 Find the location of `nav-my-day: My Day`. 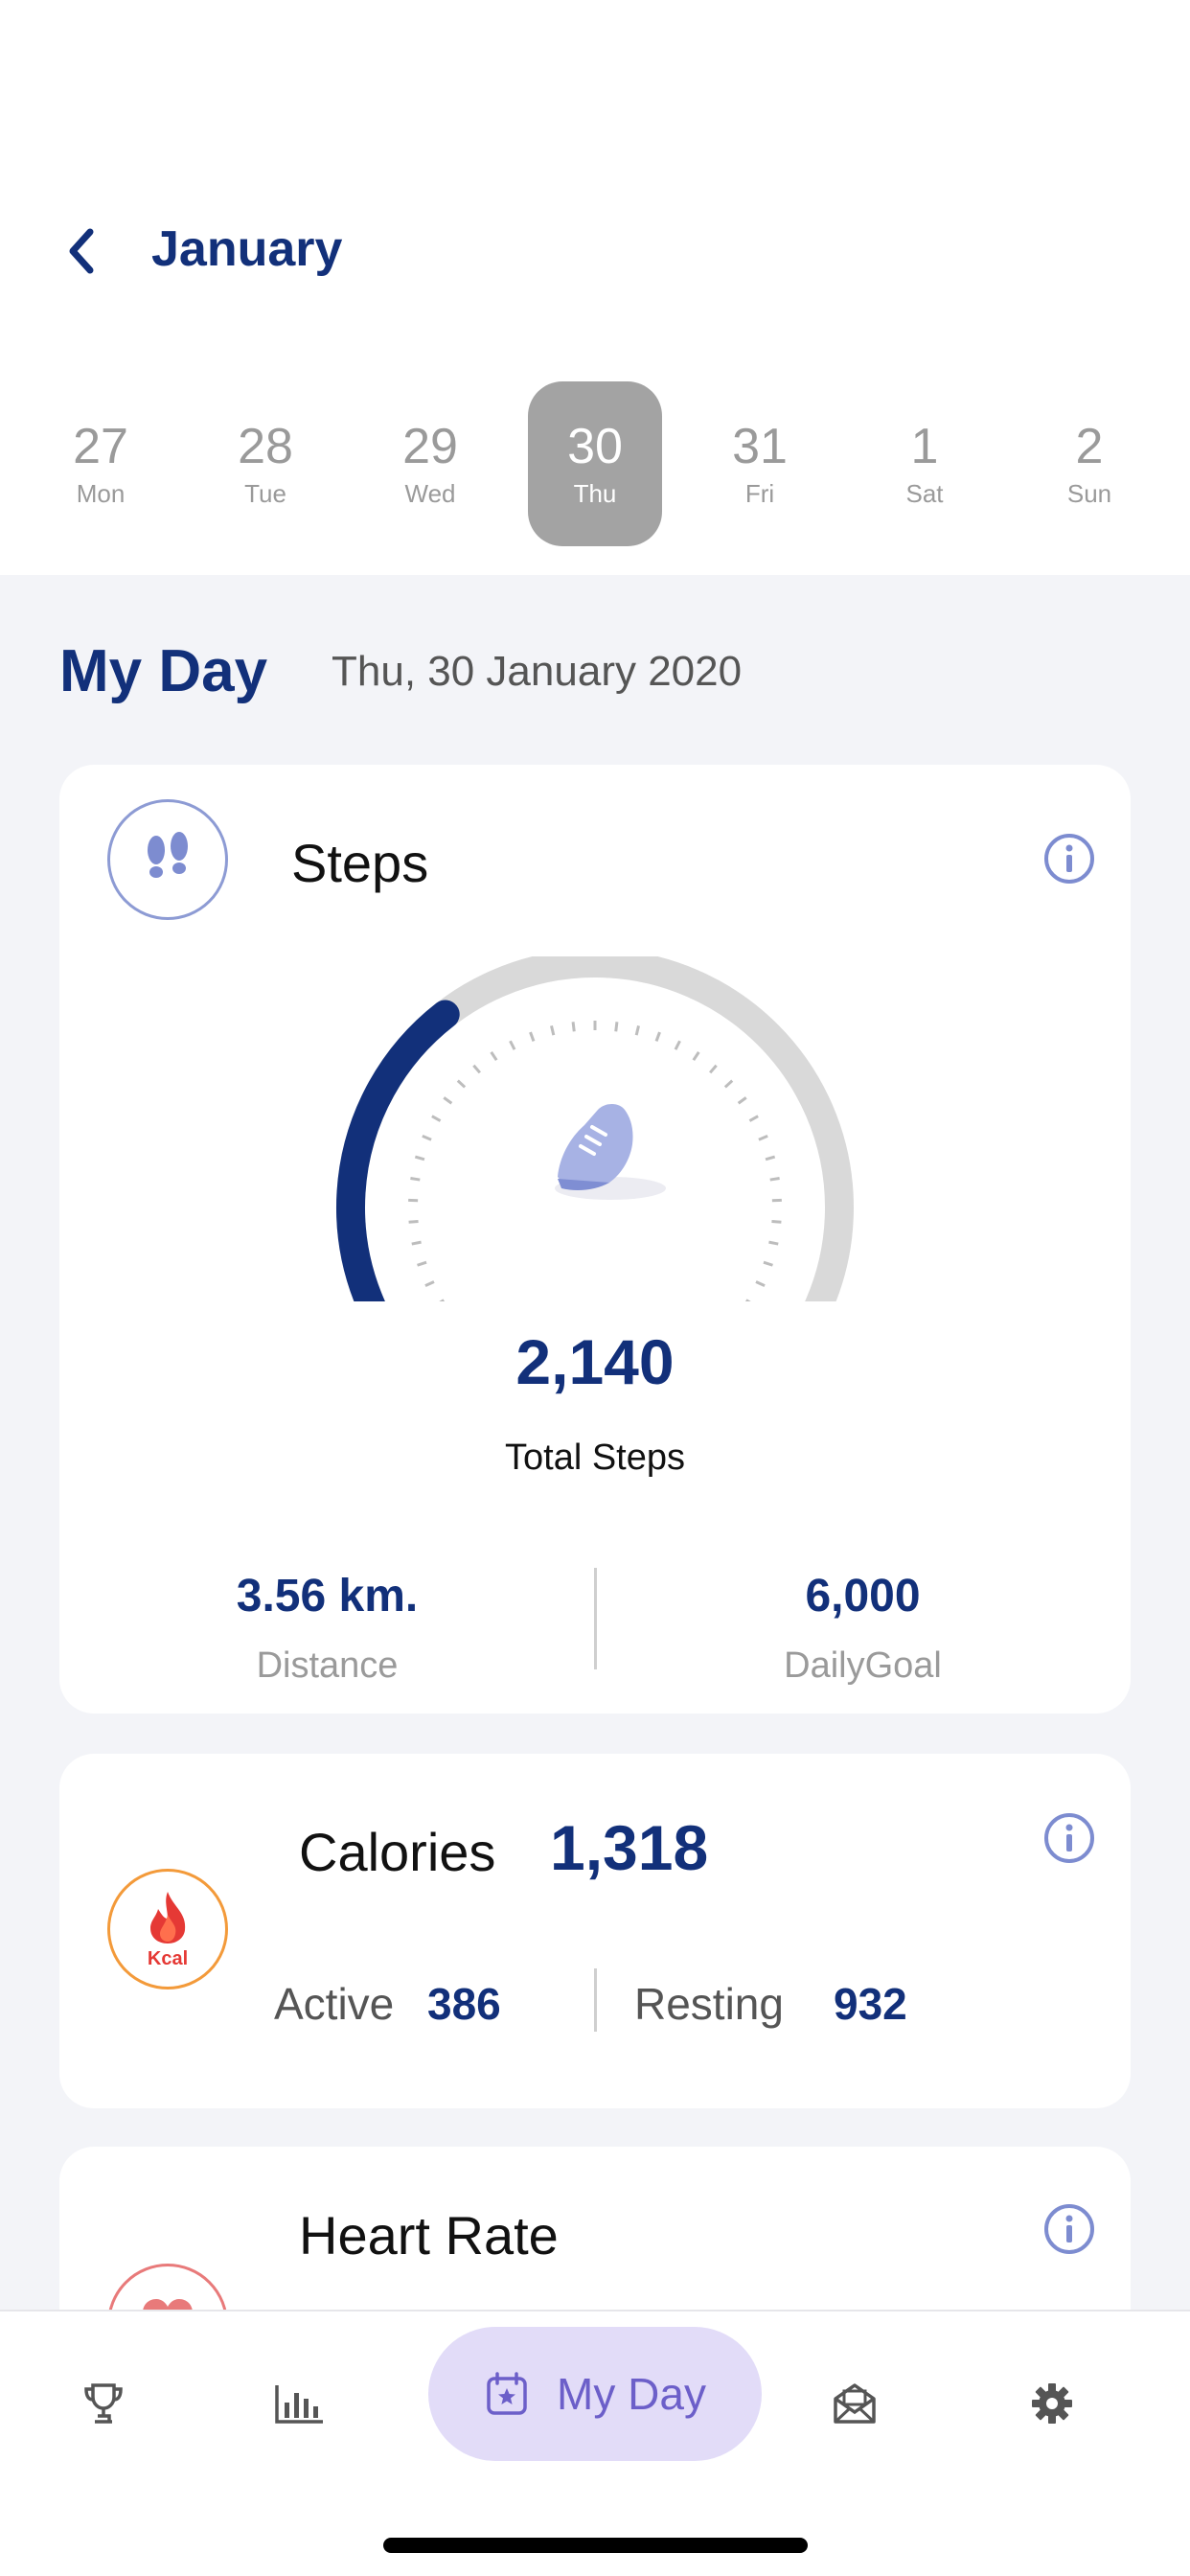

nav-my-day: My Day is located at coordinates (595, 2394).